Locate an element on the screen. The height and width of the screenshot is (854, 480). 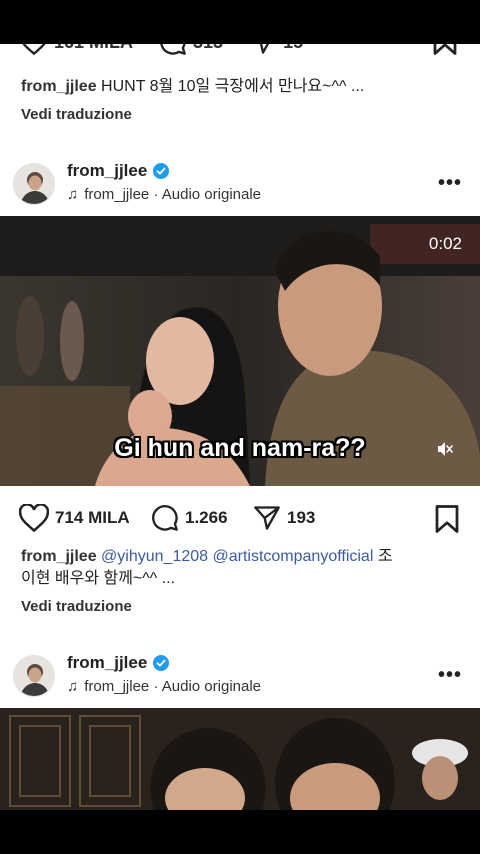
comment-button: 1.266 is located at coordinates (189, 518).